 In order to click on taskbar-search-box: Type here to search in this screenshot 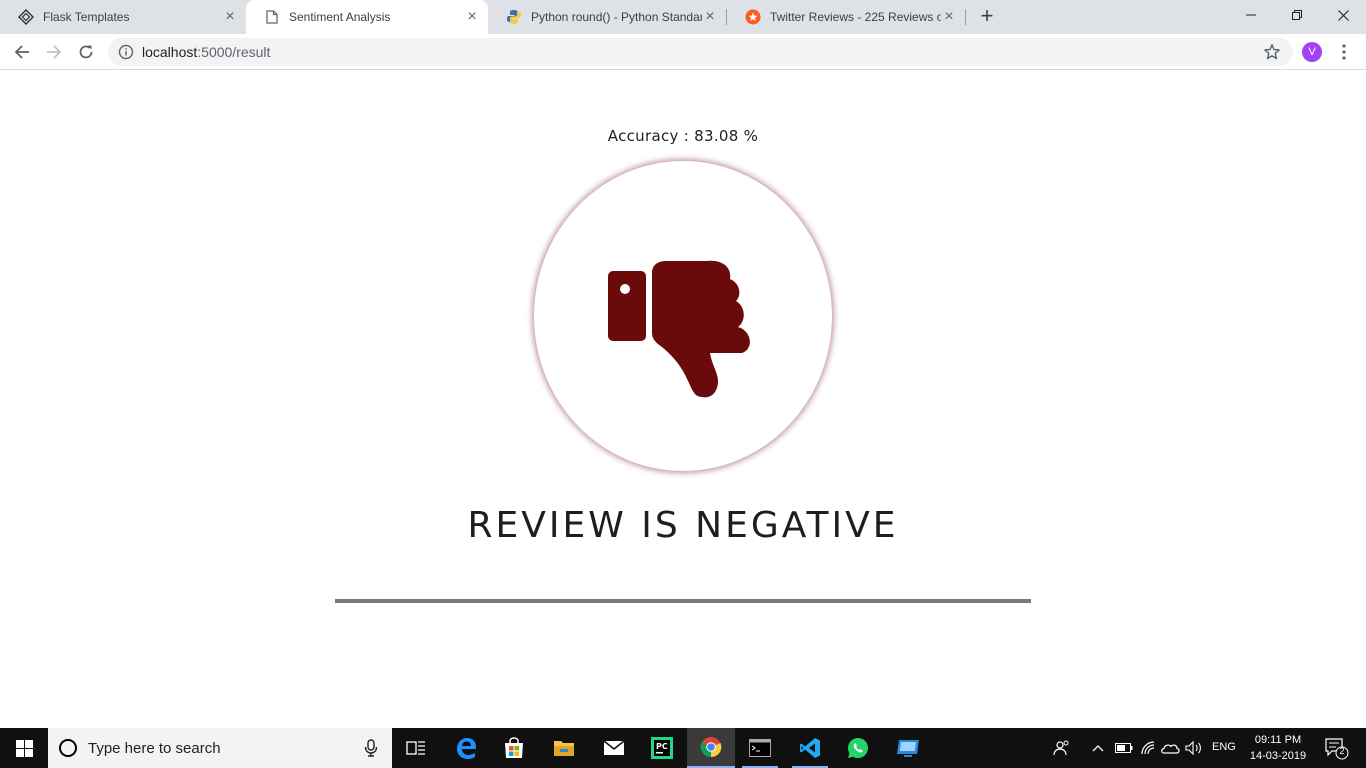, I will do `click(220, 748)`.